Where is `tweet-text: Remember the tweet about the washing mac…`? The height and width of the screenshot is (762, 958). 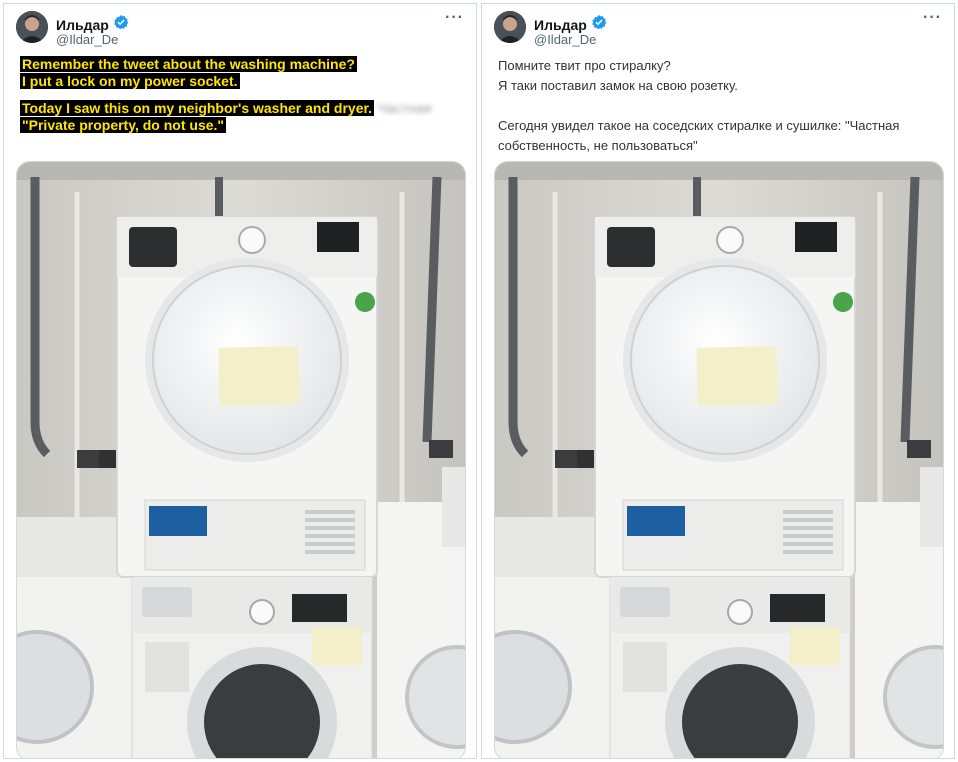
tweet-text: Remember the tweet about the washing mac… is located at coordinates (239, 95).